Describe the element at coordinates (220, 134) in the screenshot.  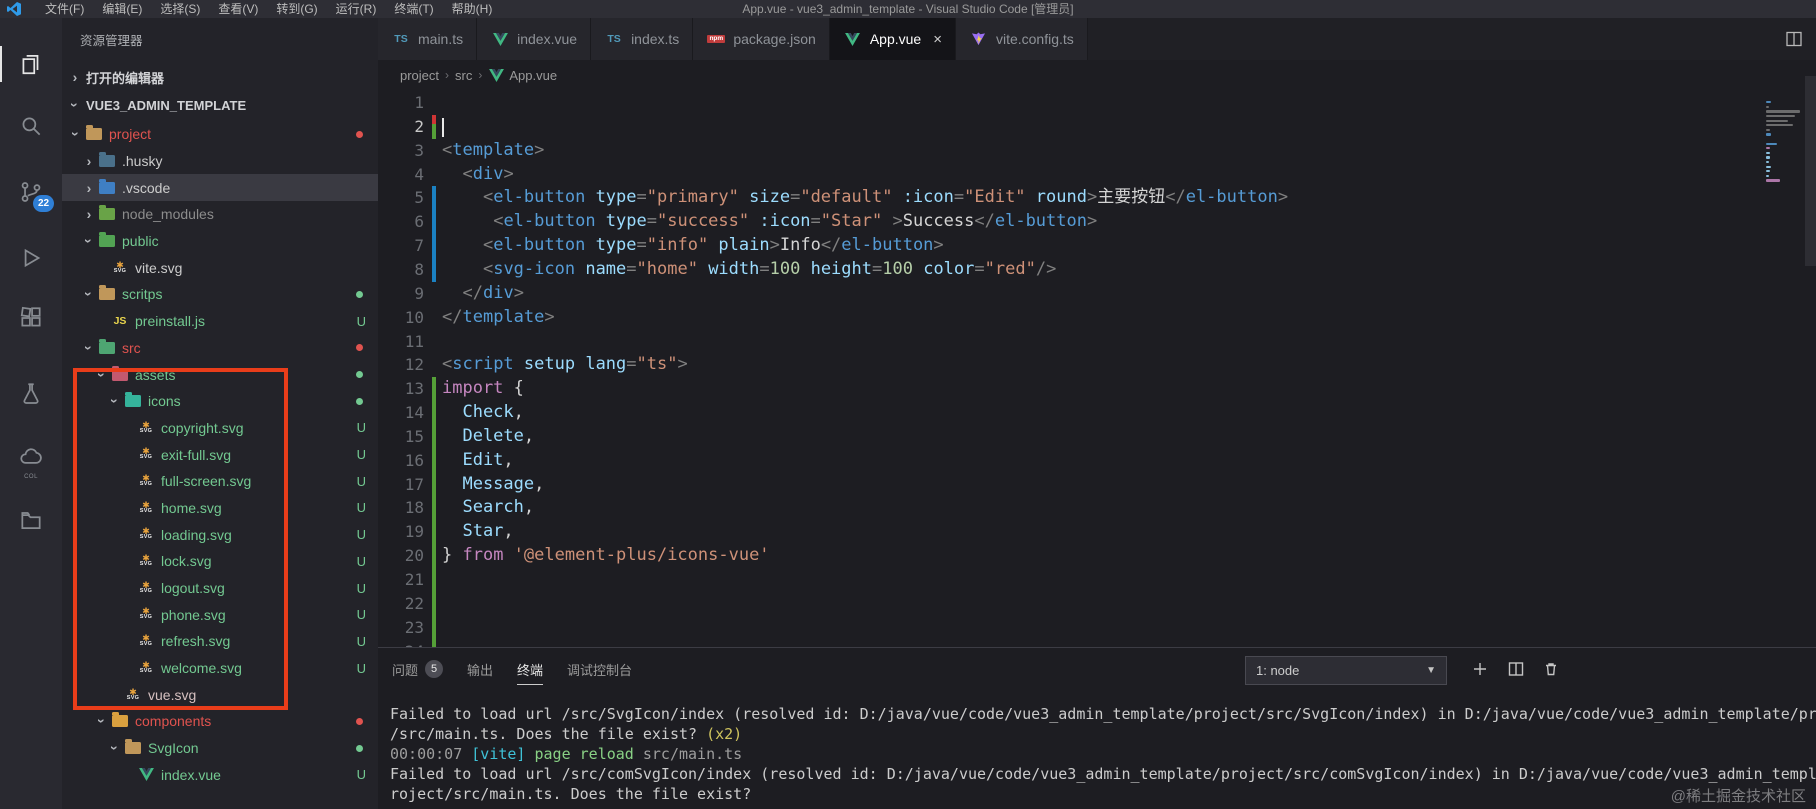
I see `tree-item-project: › project` at that location.